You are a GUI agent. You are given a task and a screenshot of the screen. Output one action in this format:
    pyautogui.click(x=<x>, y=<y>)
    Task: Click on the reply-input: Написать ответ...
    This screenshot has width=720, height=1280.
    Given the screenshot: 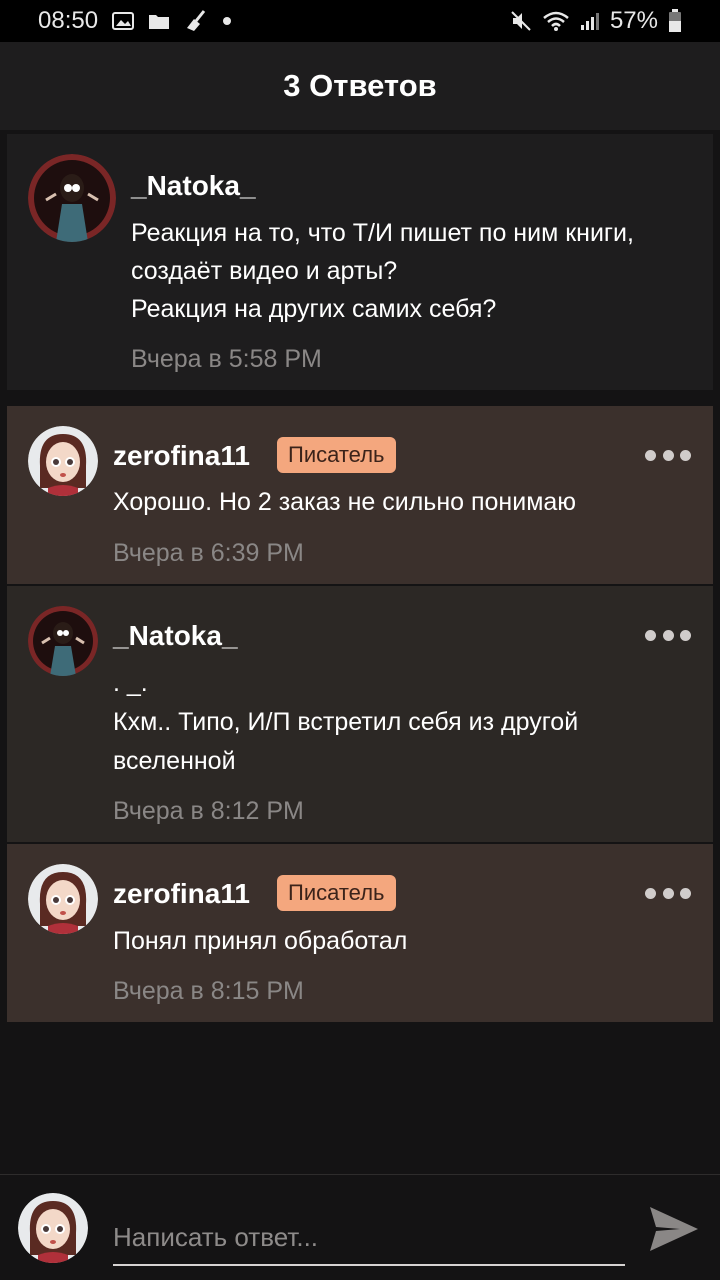 What is the action you would take?
    pyautogui.click(x=369, y=1238)
    